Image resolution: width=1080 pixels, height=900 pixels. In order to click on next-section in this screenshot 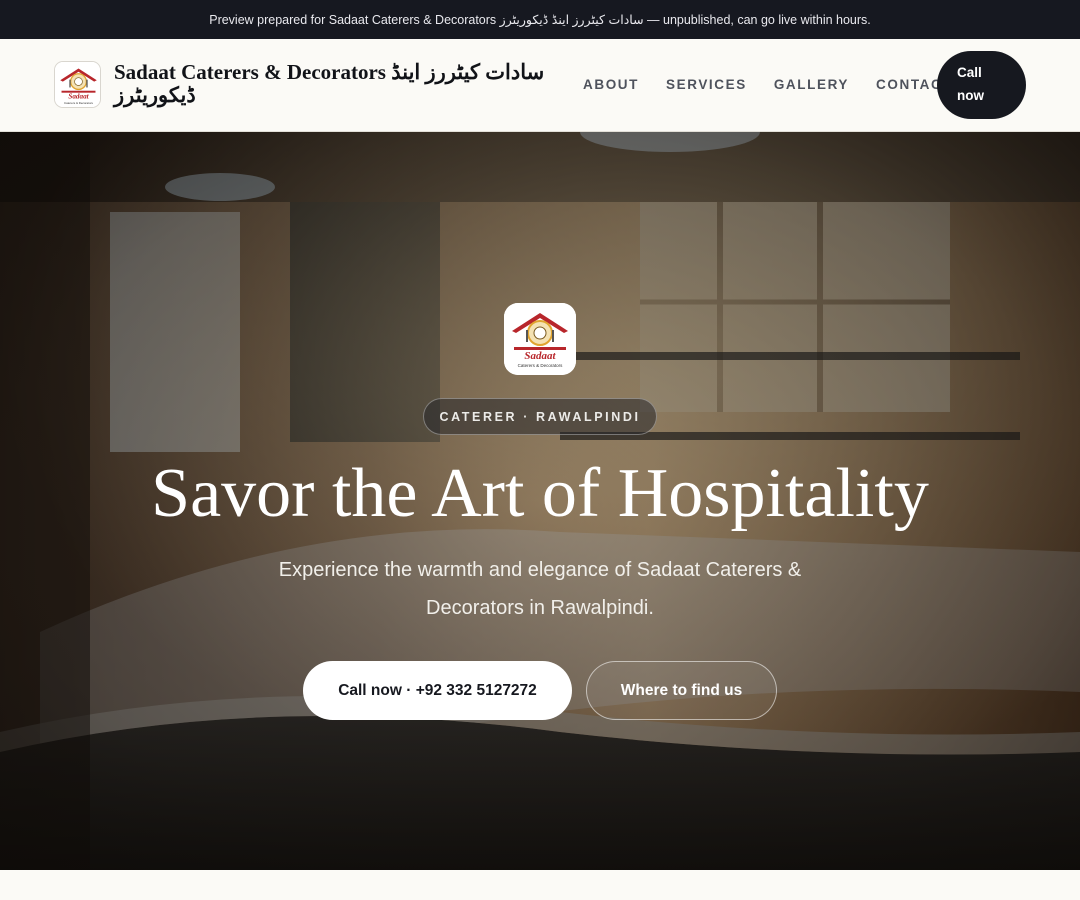, I will do `click(540, 885)`.